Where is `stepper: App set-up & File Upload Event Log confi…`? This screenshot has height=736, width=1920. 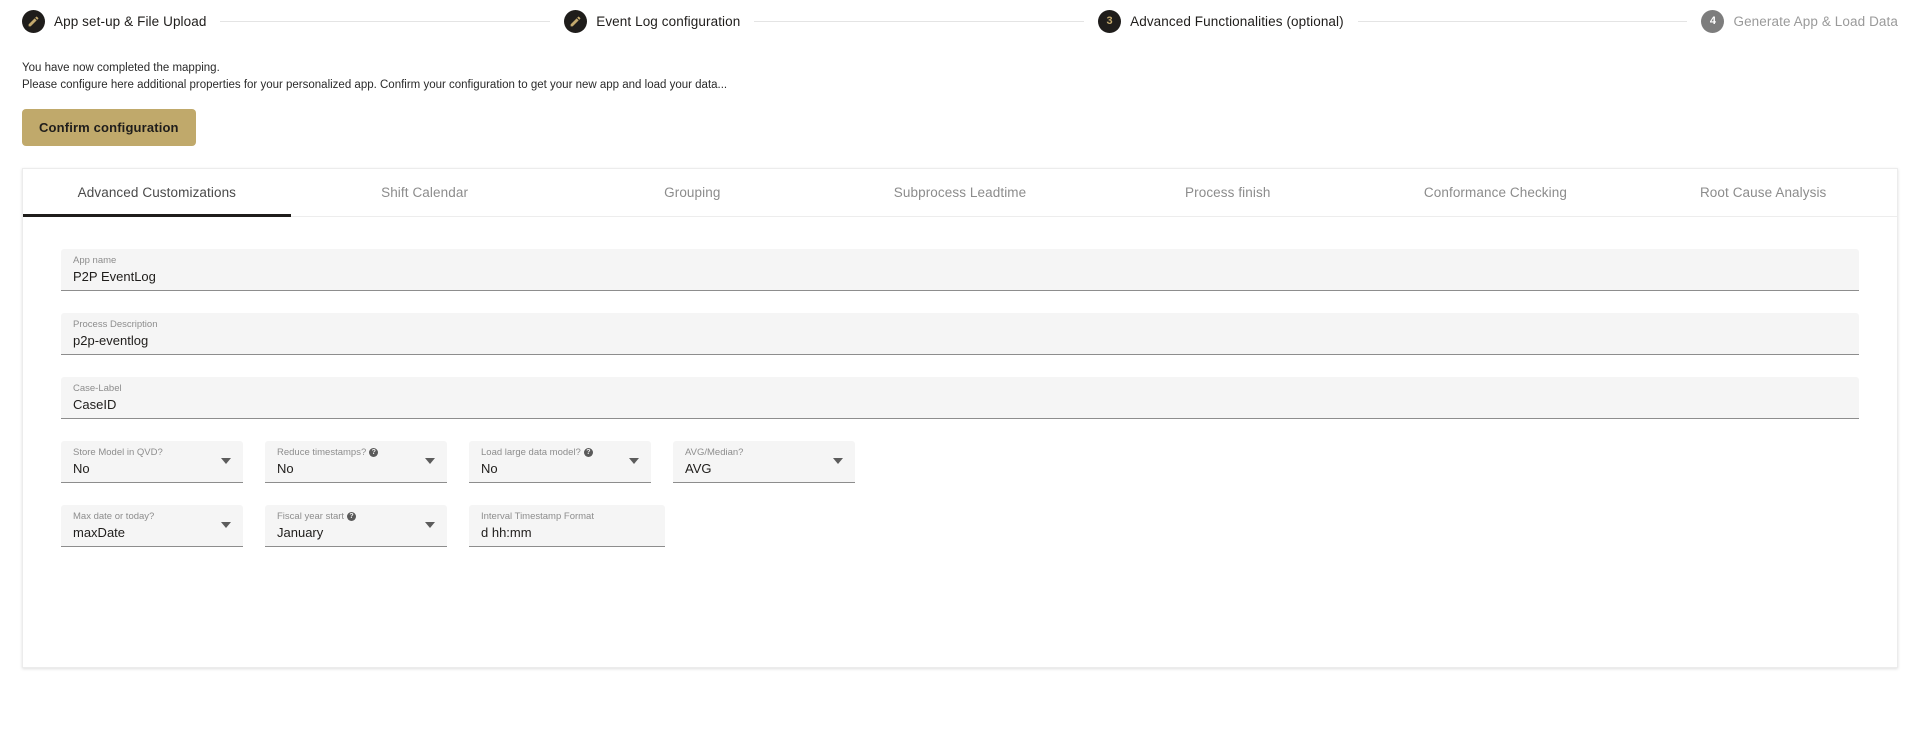
stepper: App set-up & File Upload Event Log confi… is located at coordinates (960, 21).